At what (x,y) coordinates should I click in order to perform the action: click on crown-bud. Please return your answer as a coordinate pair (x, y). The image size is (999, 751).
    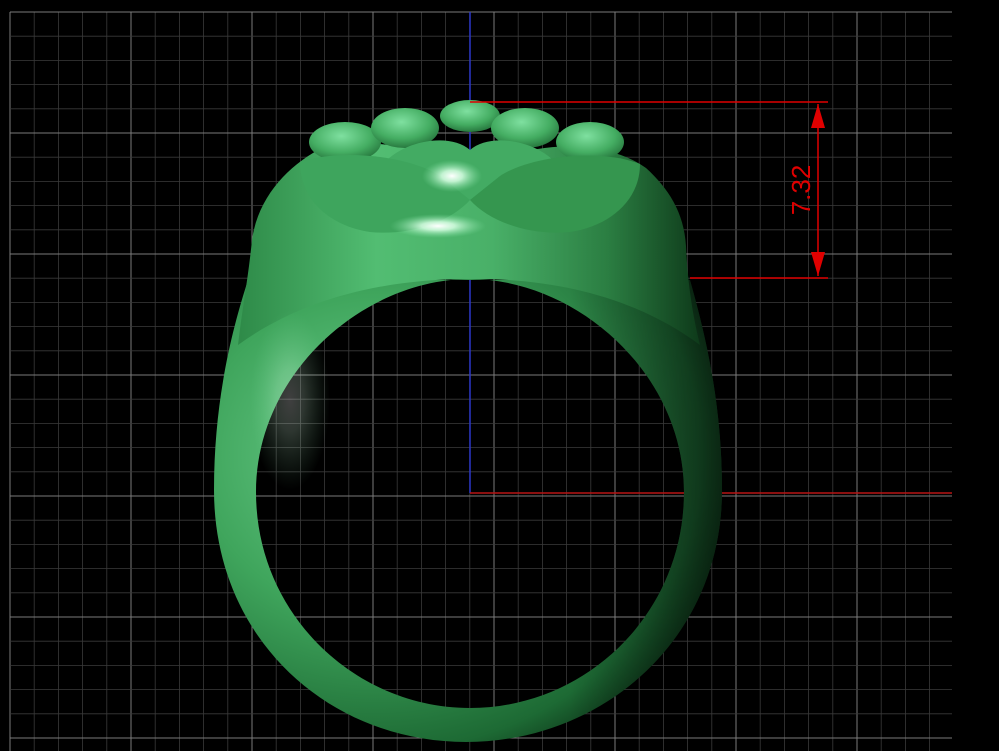
    Looking at the image, I should click on (470, 116).